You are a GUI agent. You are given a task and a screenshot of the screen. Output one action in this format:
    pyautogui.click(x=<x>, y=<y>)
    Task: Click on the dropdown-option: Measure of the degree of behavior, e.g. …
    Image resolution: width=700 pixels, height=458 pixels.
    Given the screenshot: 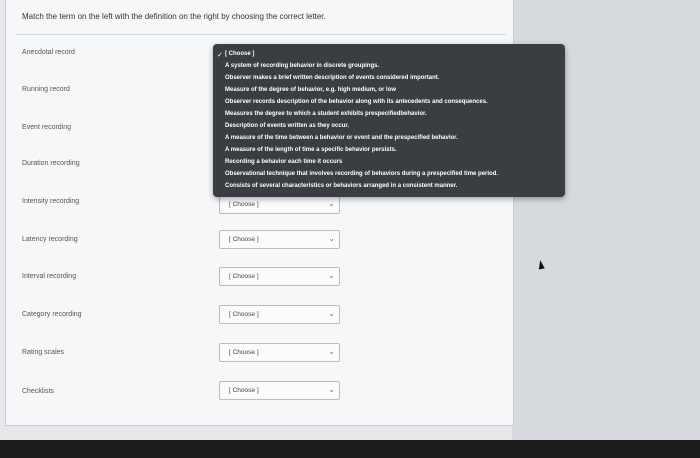 What is the action you would take?
    pyautogui.click(x=310, y=90)
    